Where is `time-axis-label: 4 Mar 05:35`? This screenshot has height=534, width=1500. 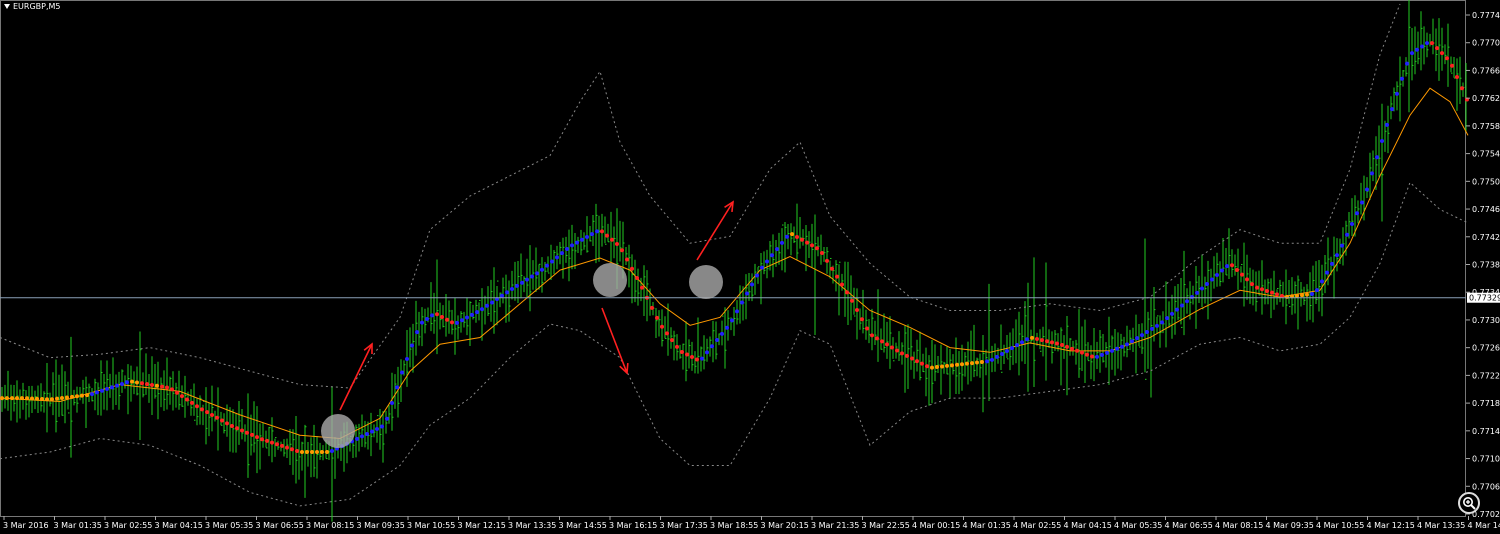
time-axis-label: 4 Mar 05:35 is located at coordinates (1138, 525).